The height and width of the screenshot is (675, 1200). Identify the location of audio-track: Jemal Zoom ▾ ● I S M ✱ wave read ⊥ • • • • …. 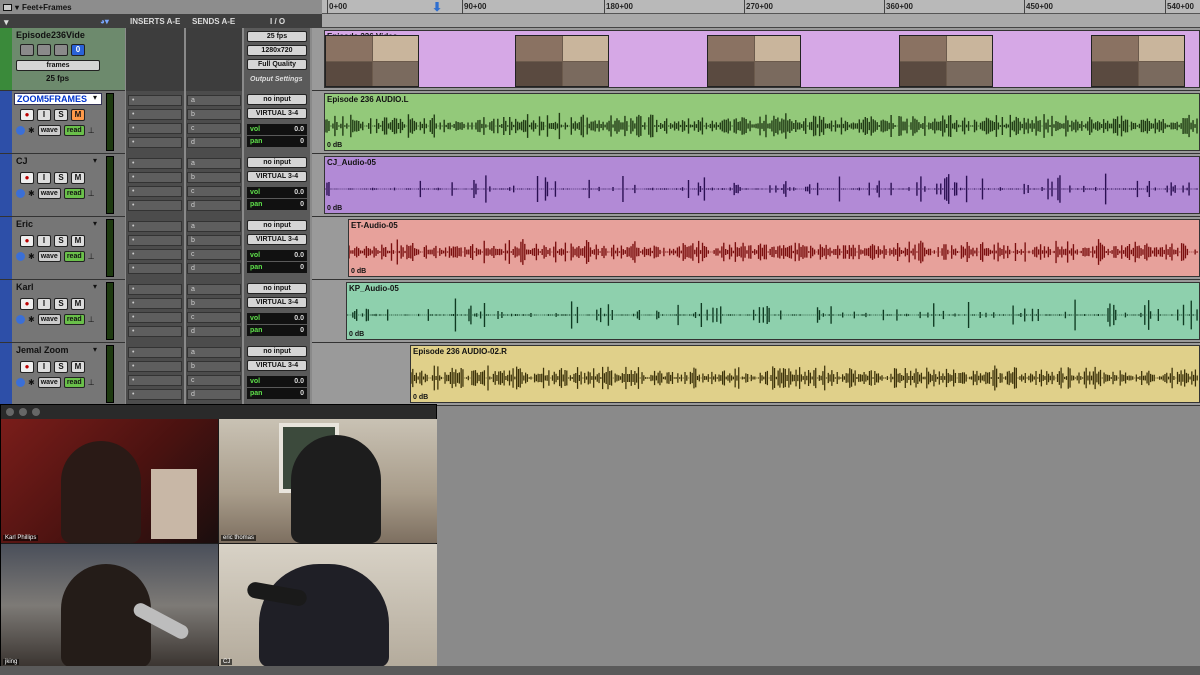
(600, 374).